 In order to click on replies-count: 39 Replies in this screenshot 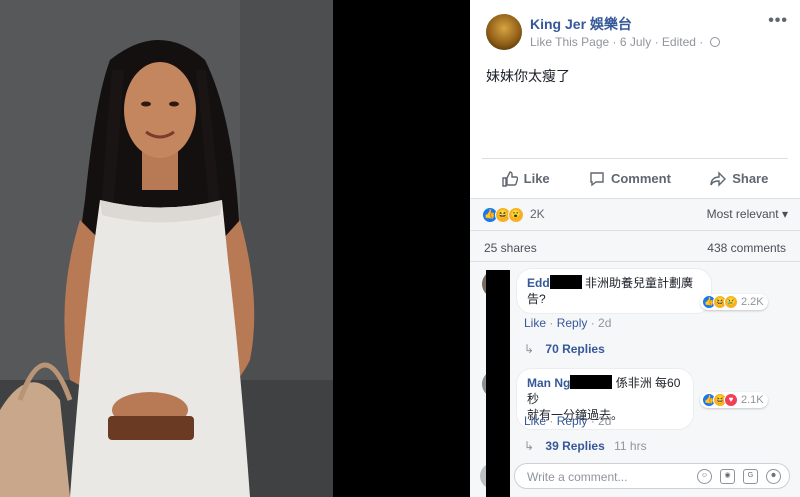, I will do `click(575, 446)`.